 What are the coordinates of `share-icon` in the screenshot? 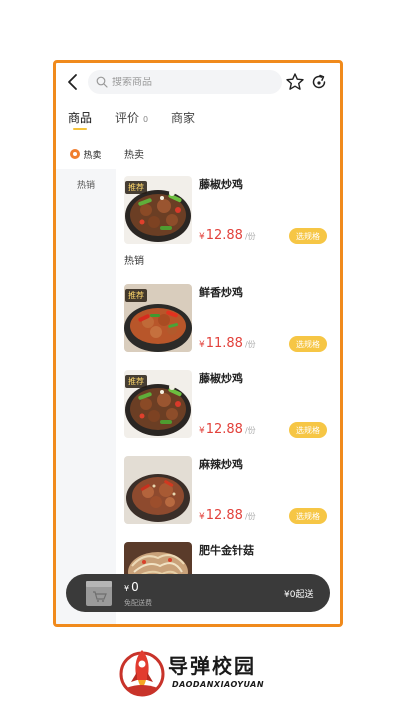 It's located at (319, 82).